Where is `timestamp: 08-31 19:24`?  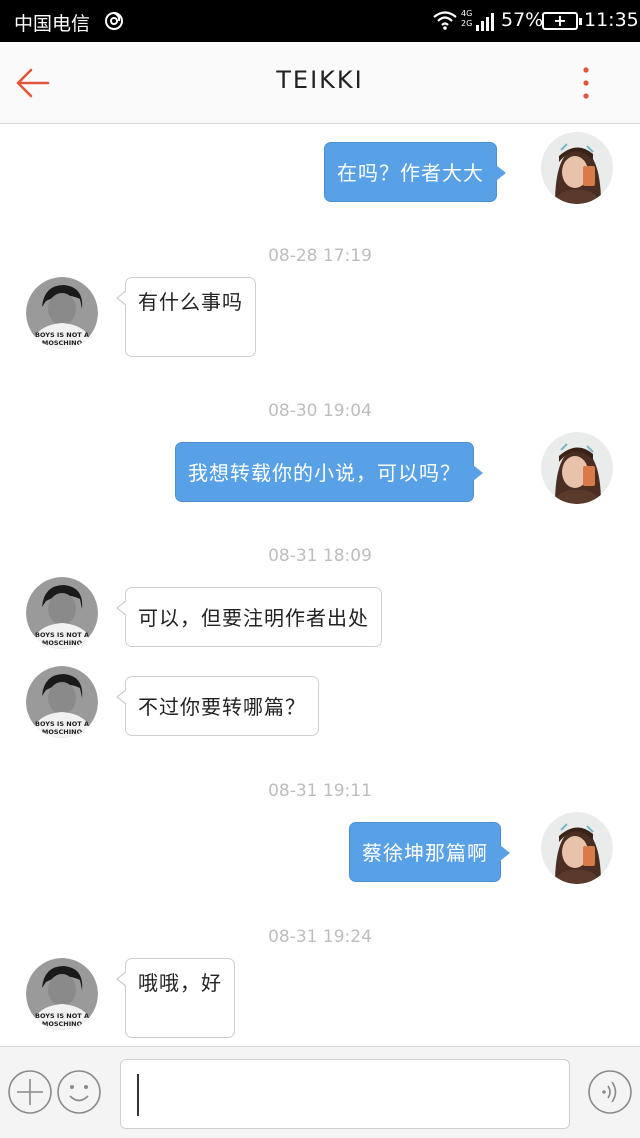 timestamp: 08-31 19:24 is located at coordinates (320, 937).